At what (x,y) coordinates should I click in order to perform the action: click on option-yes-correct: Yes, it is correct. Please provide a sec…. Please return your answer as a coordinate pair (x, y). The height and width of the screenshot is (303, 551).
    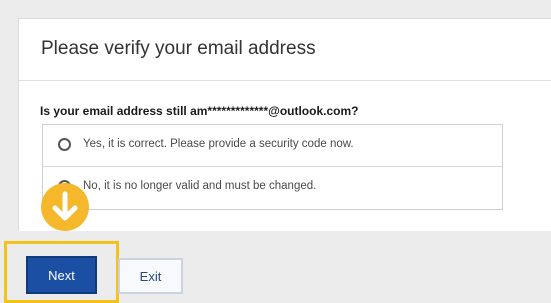
    Looking at the image, I should click on (272, 146).